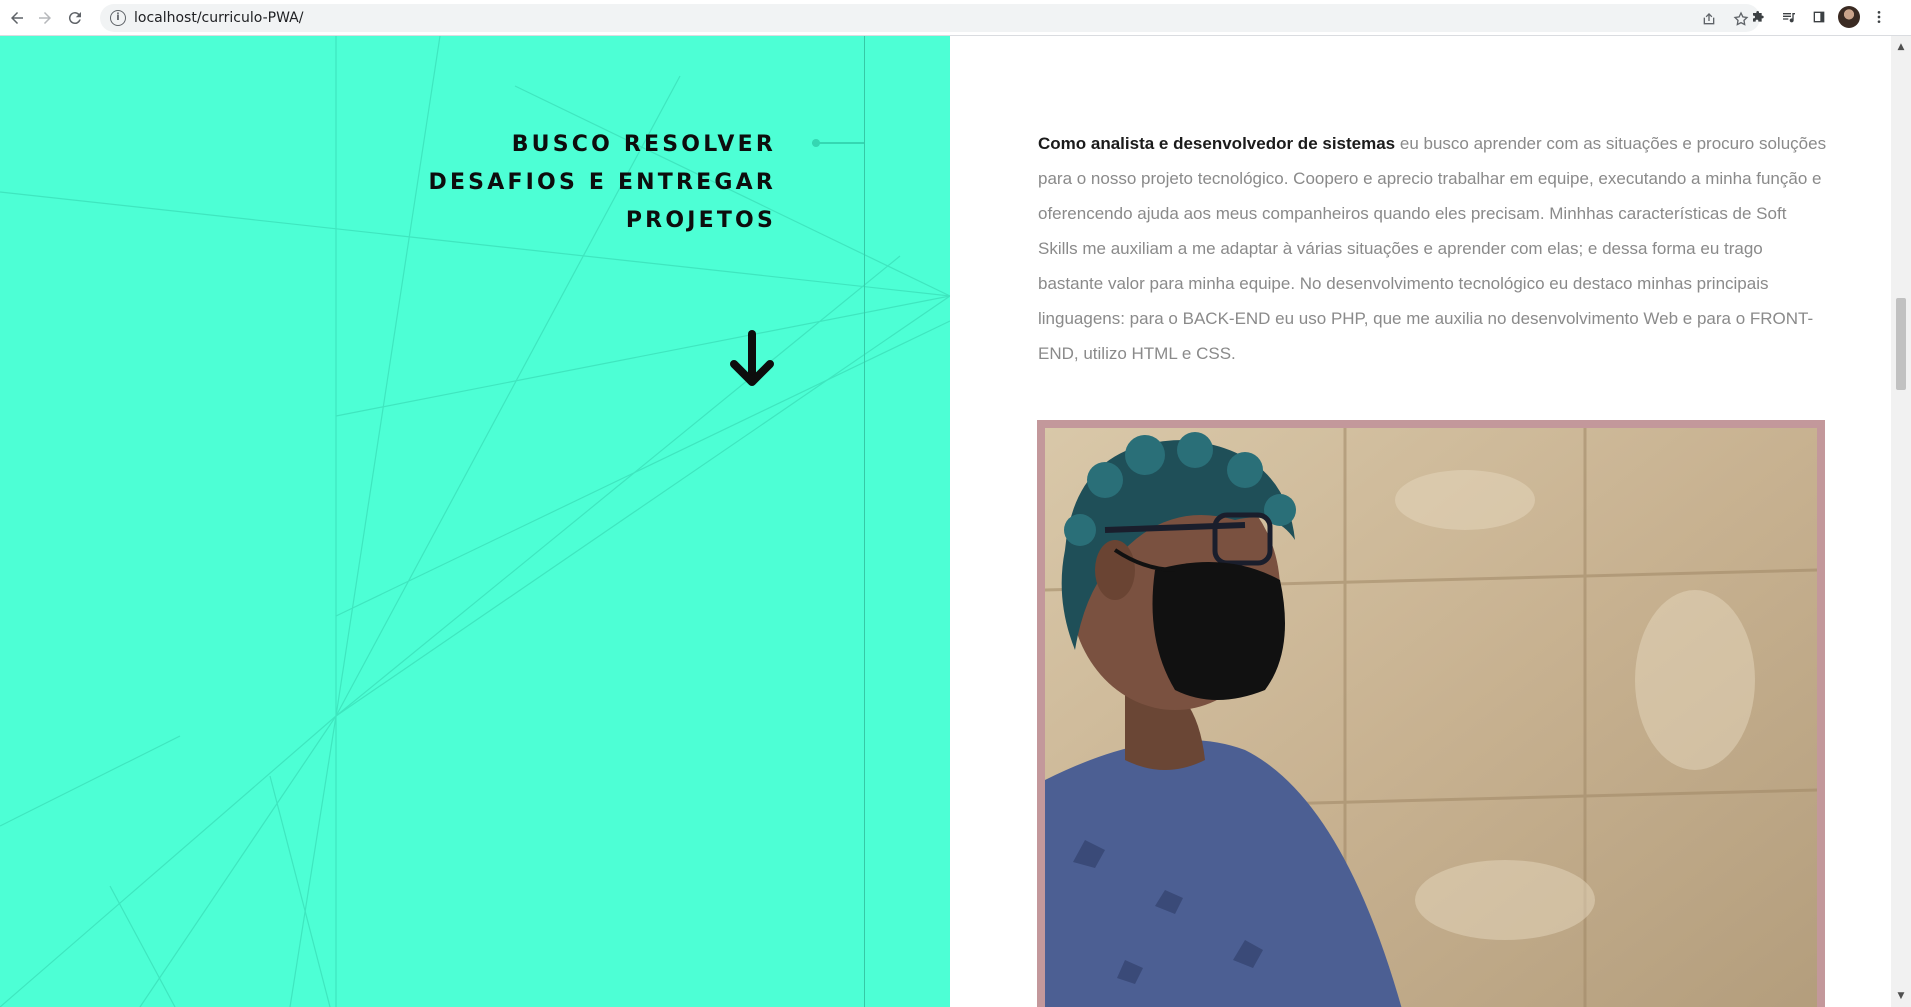 The image size is (1911, 1007). What do you see at coordinates (1901, 344) in the screenshot?
I see `scroll-thumb` at bounding box center [1901, 344].